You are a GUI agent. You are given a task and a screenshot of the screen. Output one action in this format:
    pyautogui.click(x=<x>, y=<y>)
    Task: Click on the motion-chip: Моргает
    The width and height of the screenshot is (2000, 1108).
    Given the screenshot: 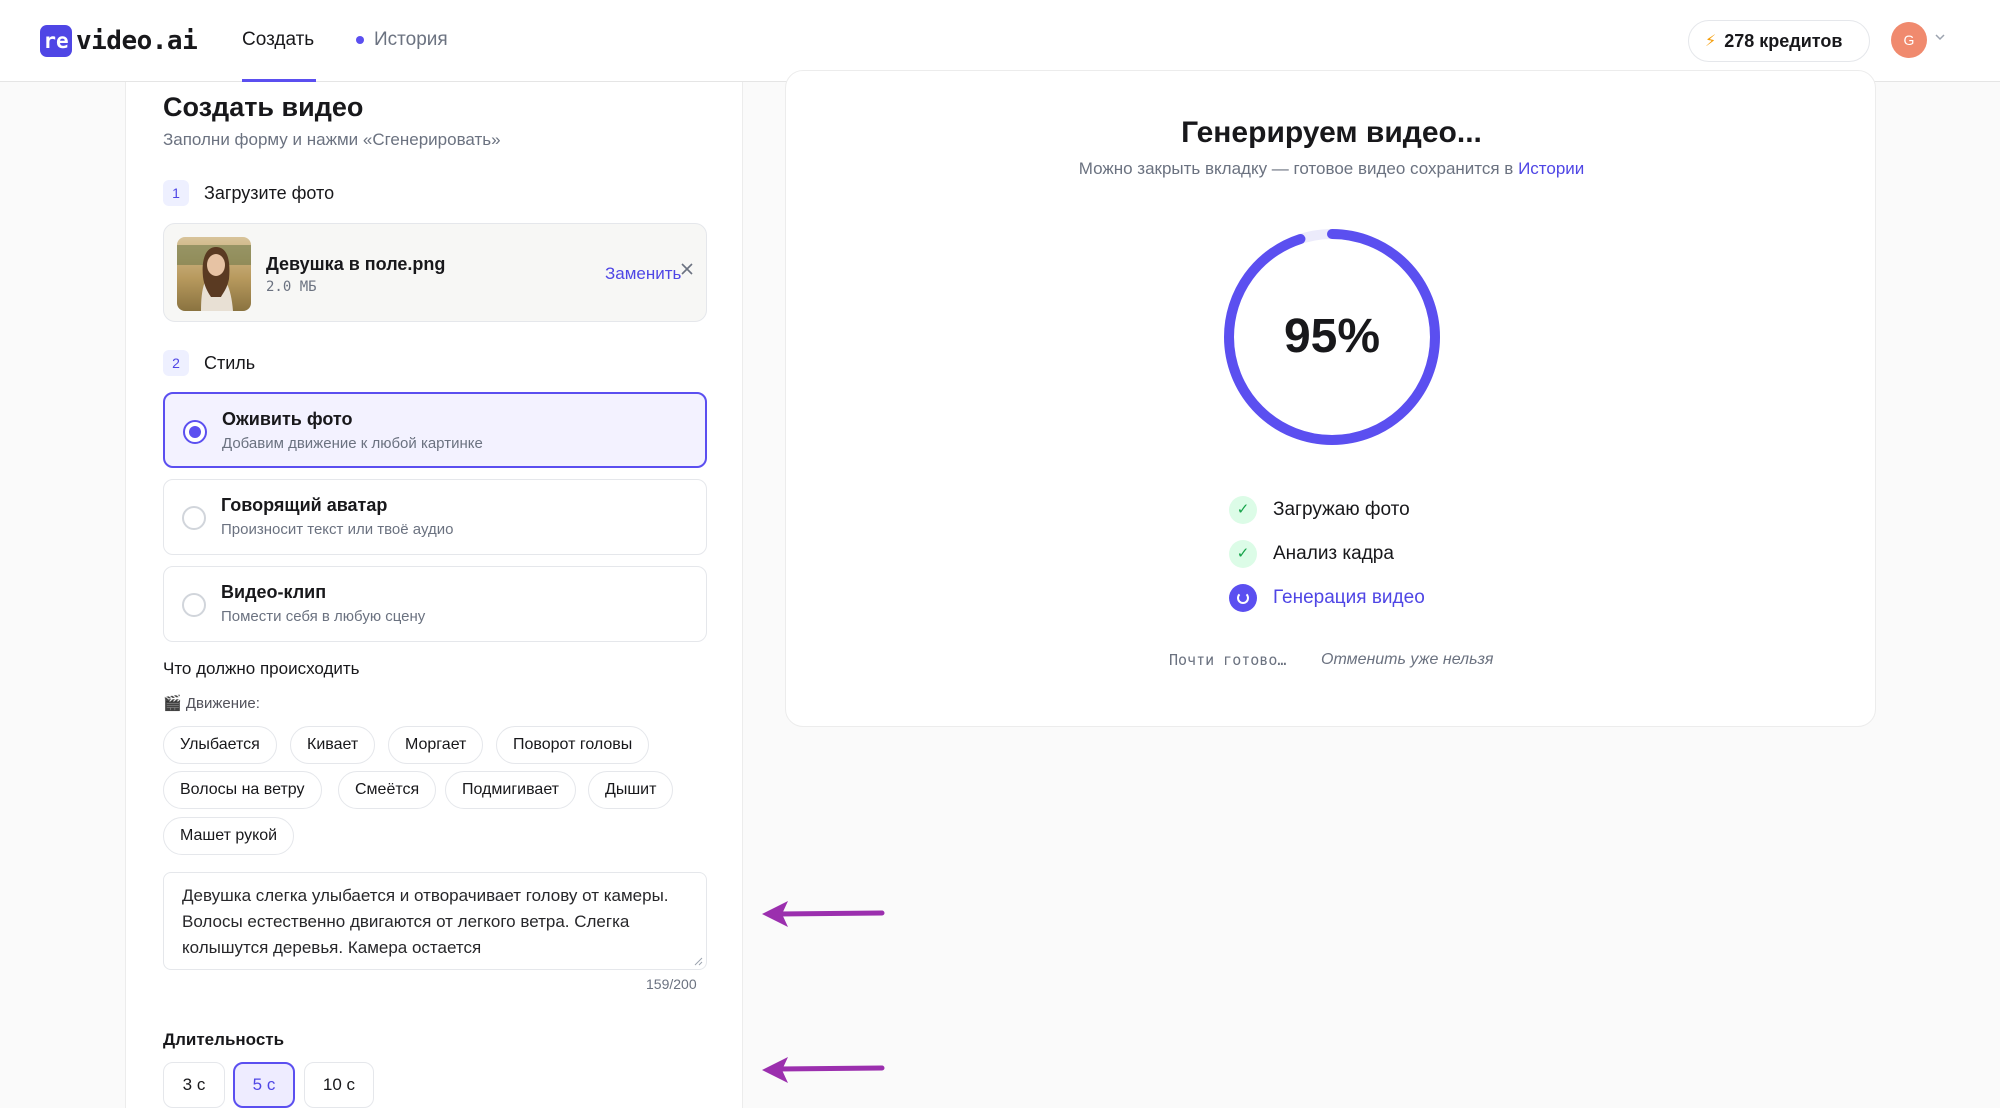 What is the action you would take?
    pyautogui.click(x=436, y=745)
    